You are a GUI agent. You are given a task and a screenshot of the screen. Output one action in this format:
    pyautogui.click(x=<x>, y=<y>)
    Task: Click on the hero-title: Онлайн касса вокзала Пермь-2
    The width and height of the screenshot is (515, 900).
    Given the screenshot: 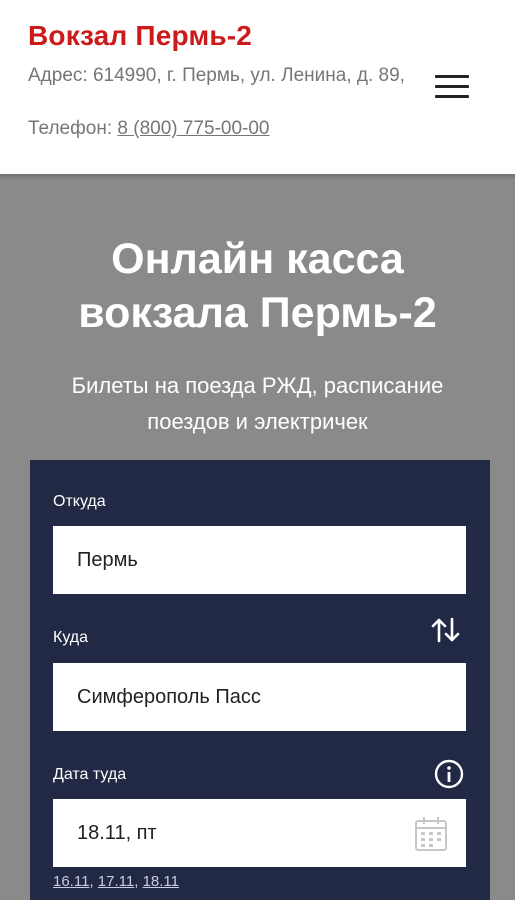 What is the action you would take?
    pyautogui.click(x=257, y=286)
    